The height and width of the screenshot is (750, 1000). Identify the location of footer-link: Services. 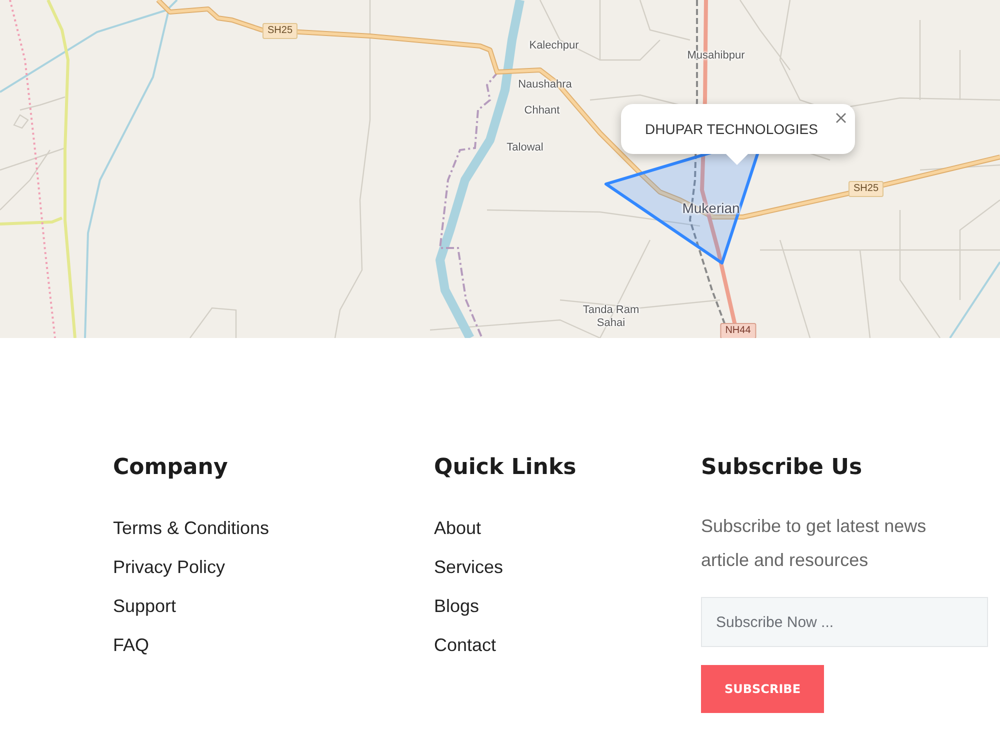
(469, 567).